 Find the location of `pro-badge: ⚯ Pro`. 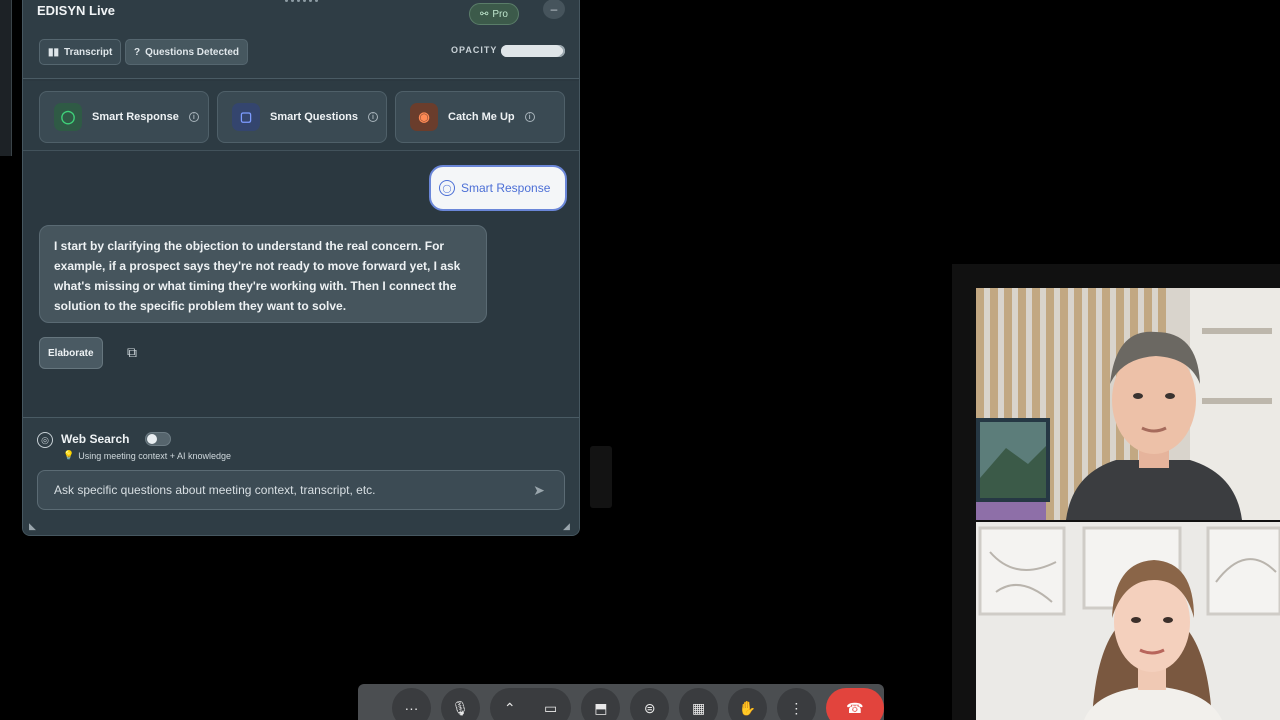

pro-badge: ⚯ Pro is located at coordinates (494, 14).